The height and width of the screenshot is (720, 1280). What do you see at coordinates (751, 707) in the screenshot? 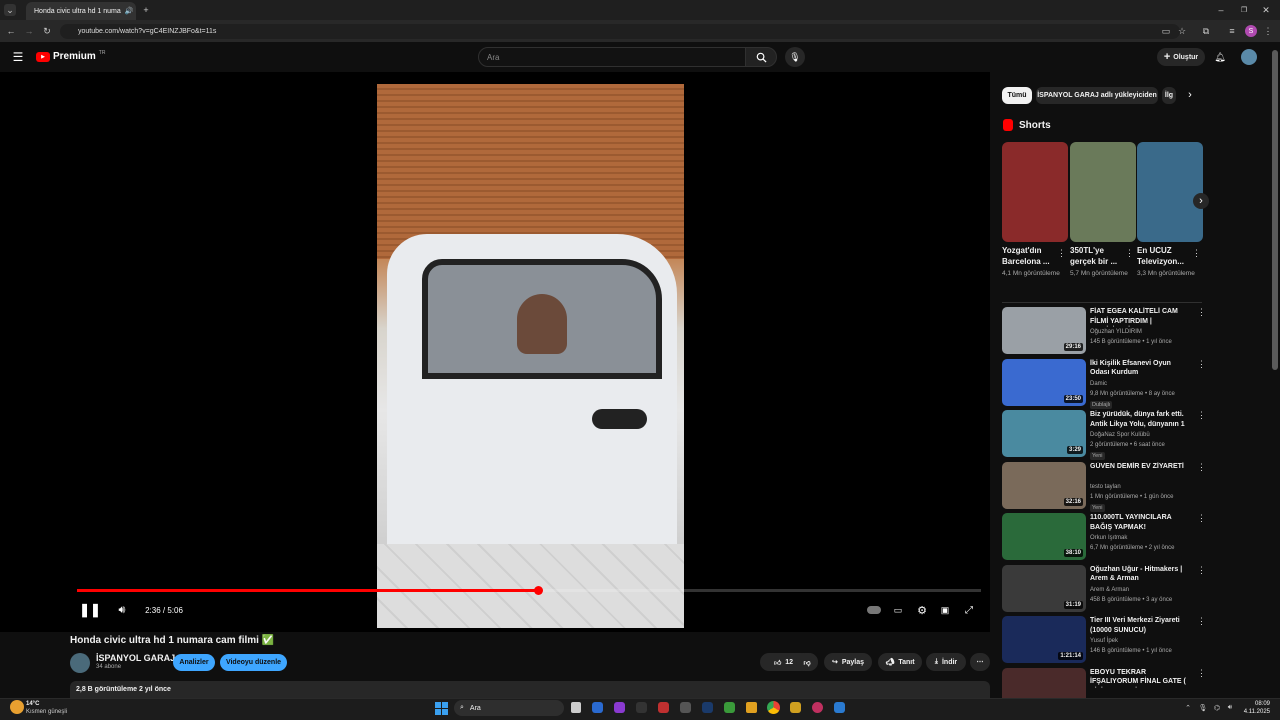
I see `file-explorer-icon` at bounding box center [751, 707].